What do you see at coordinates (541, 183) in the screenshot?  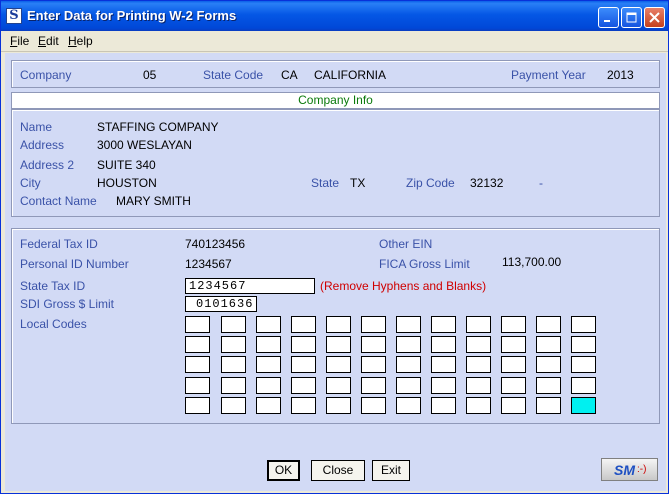 I see `zip-ext-value: -` at bounding box center [541, 183].